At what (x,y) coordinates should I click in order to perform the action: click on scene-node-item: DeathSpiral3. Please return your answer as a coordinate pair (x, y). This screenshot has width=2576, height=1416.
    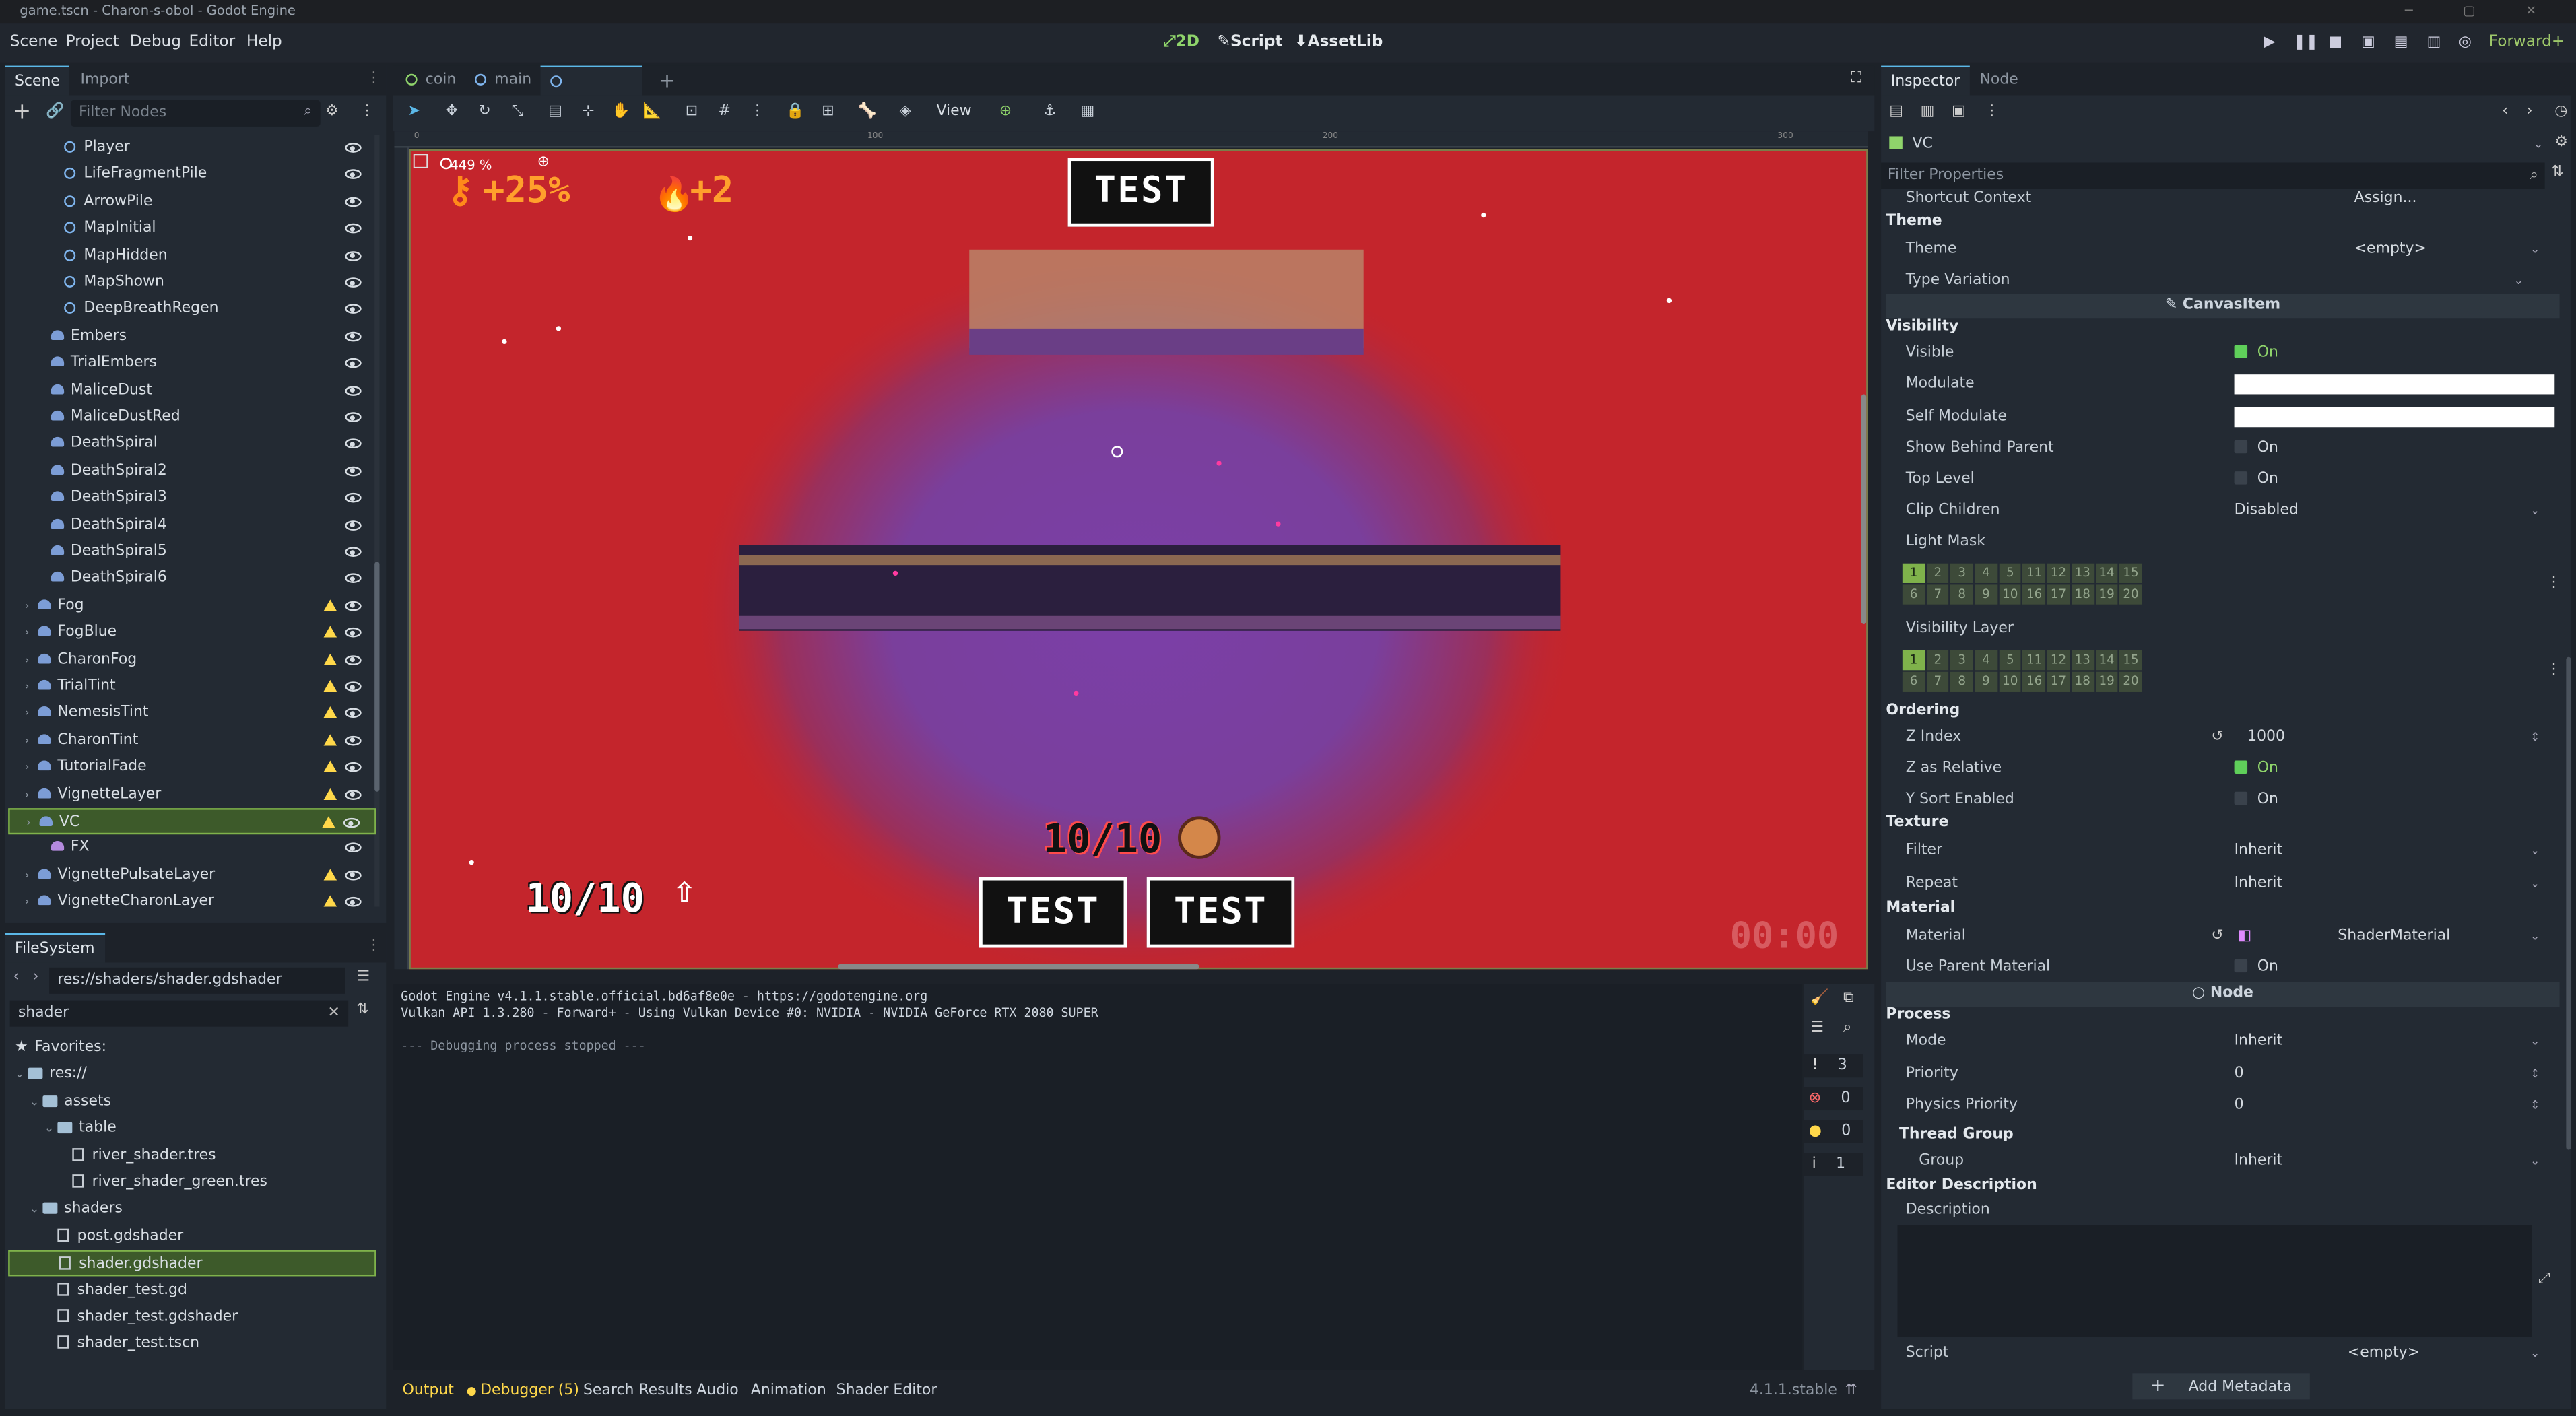
    Looking at the image, I should click on (192, 498).